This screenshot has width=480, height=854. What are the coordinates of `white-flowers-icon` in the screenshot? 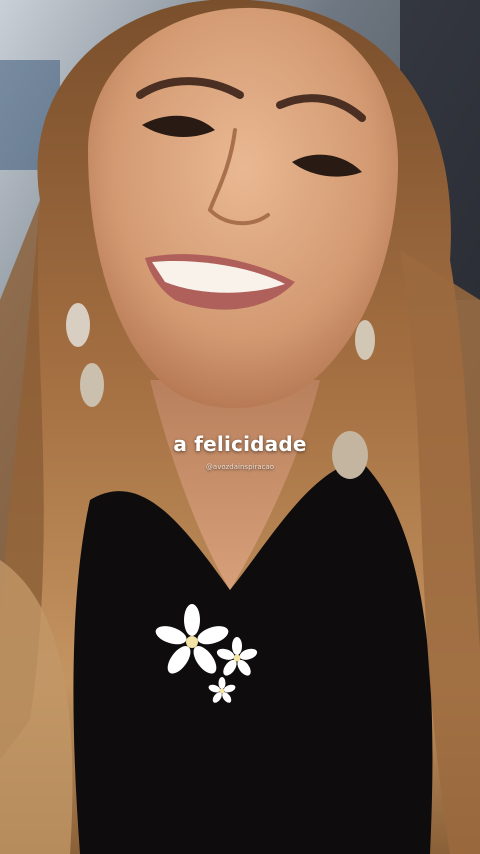 It's located at (206, 653).